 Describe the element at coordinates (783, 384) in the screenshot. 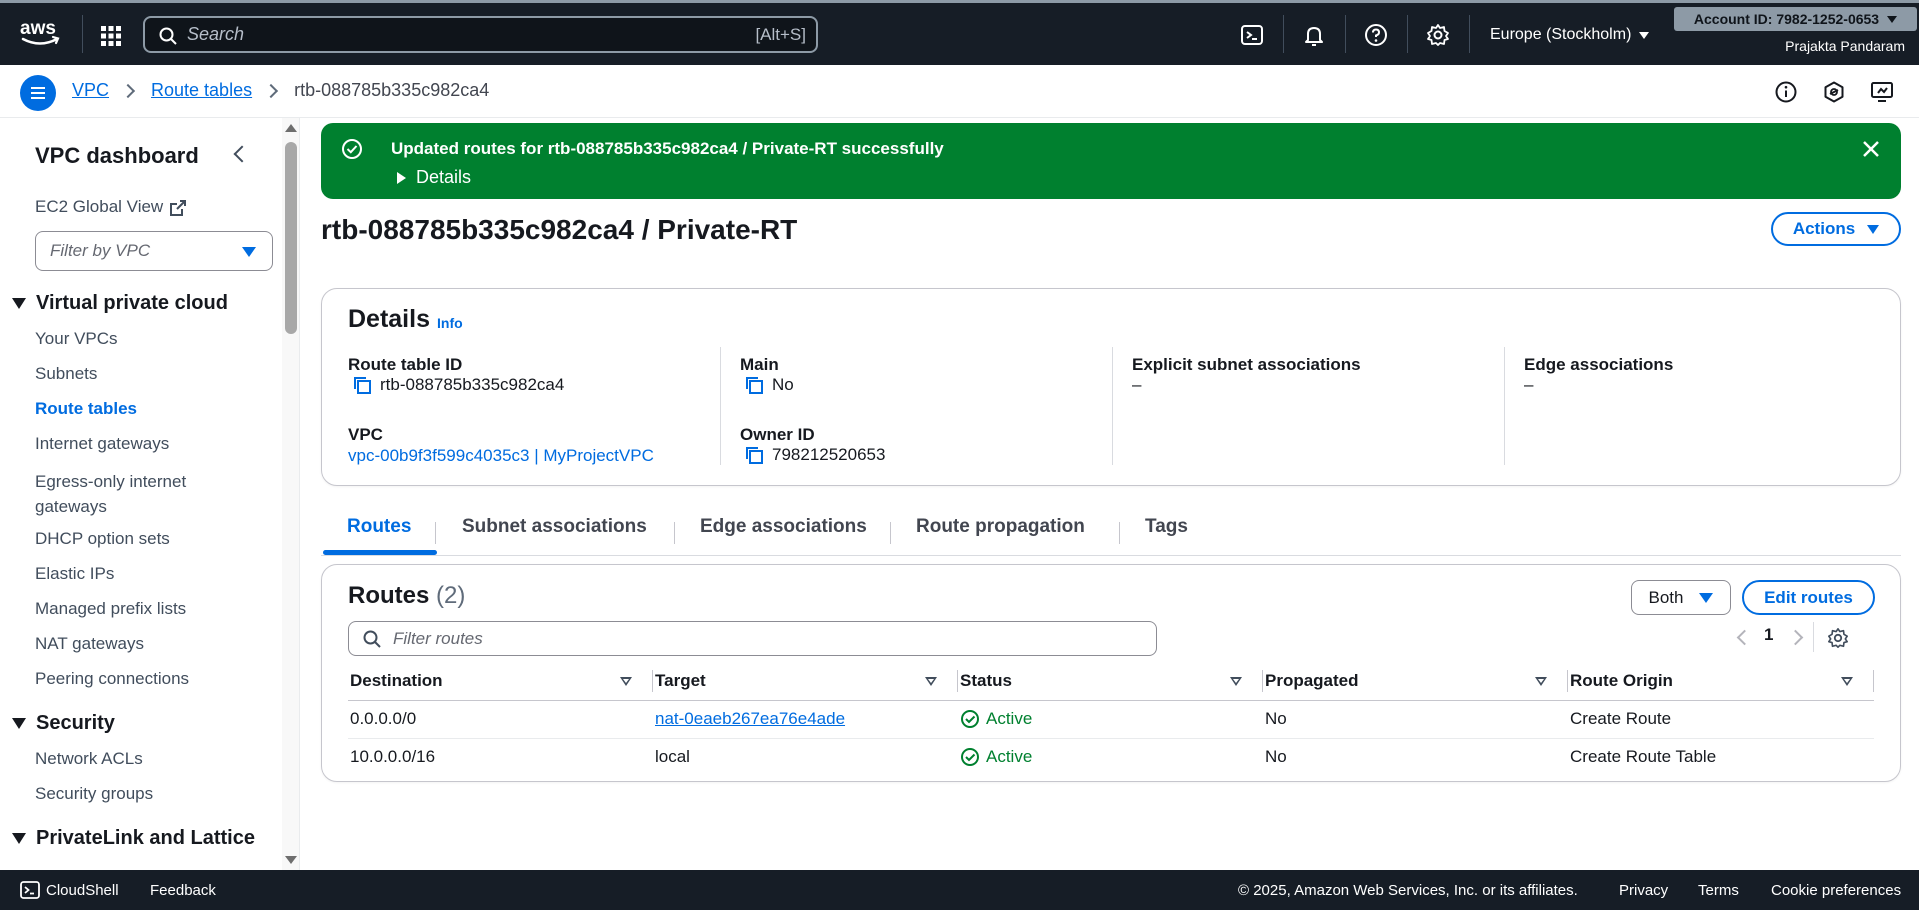

I see `main-text: No` at that location.